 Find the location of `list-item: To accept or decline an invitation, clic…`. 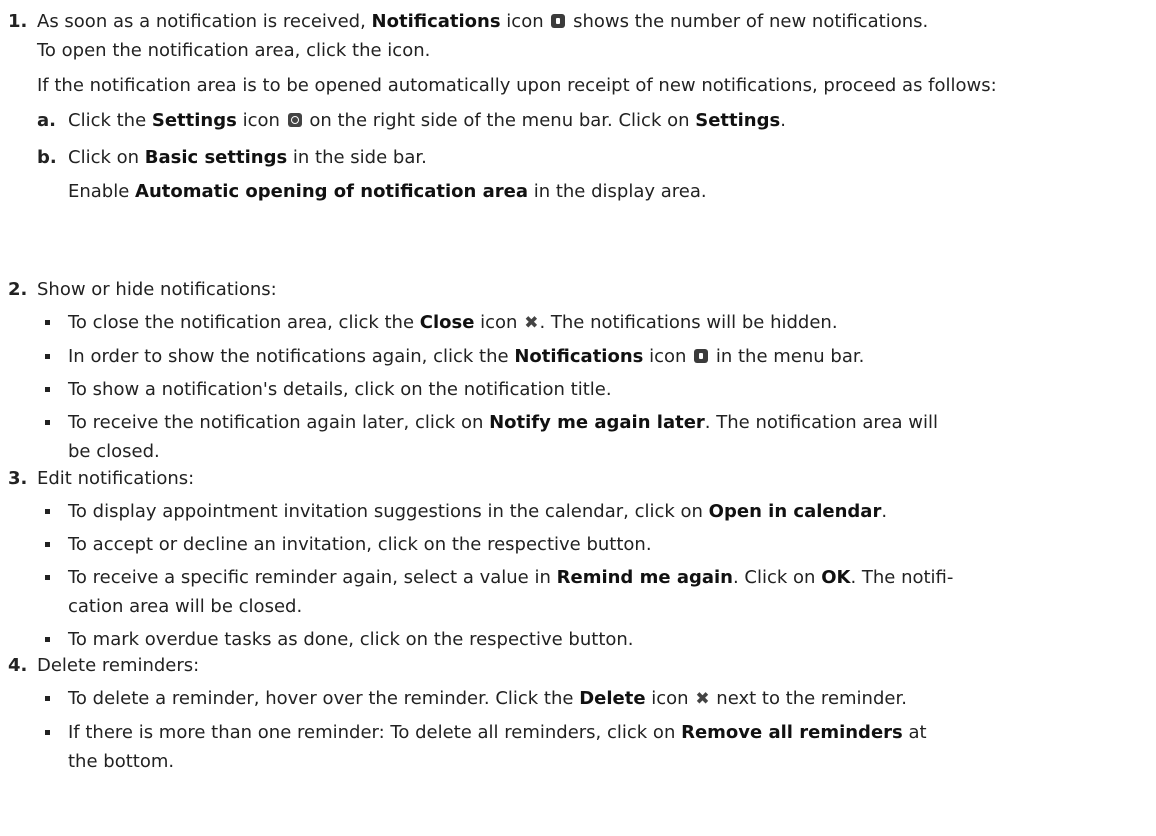

list-item: To accept or decline an invitation, clic… is located at coordinates (596, 544).